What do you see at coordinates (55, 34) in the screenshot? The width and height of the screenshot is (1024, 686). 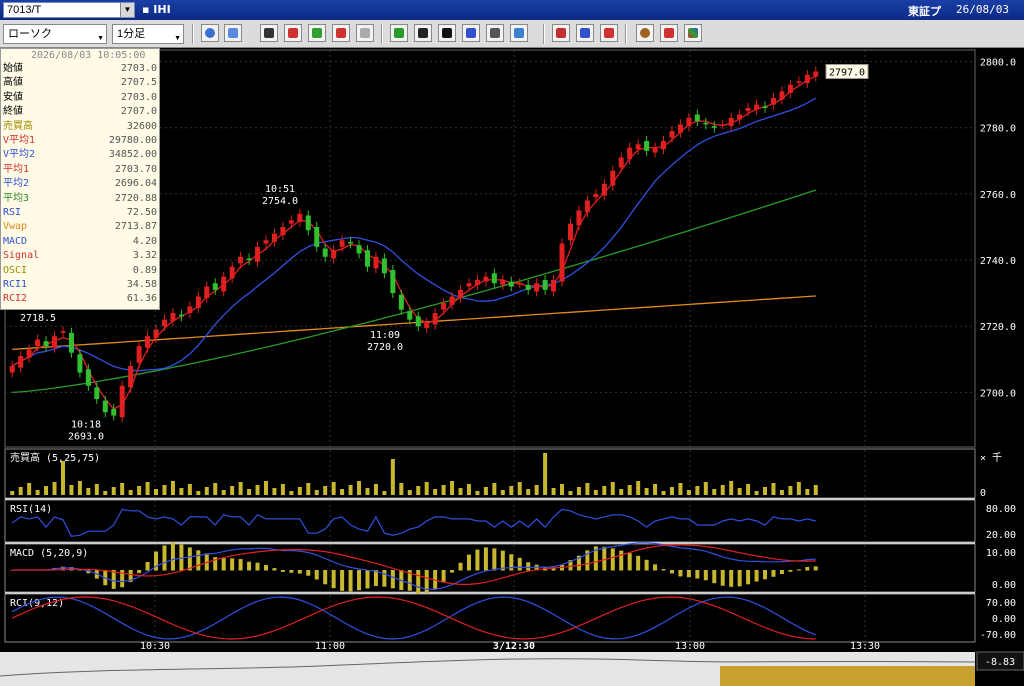 I see `chart-type-select: ローソク ▼` at bounding box center [55, 34].